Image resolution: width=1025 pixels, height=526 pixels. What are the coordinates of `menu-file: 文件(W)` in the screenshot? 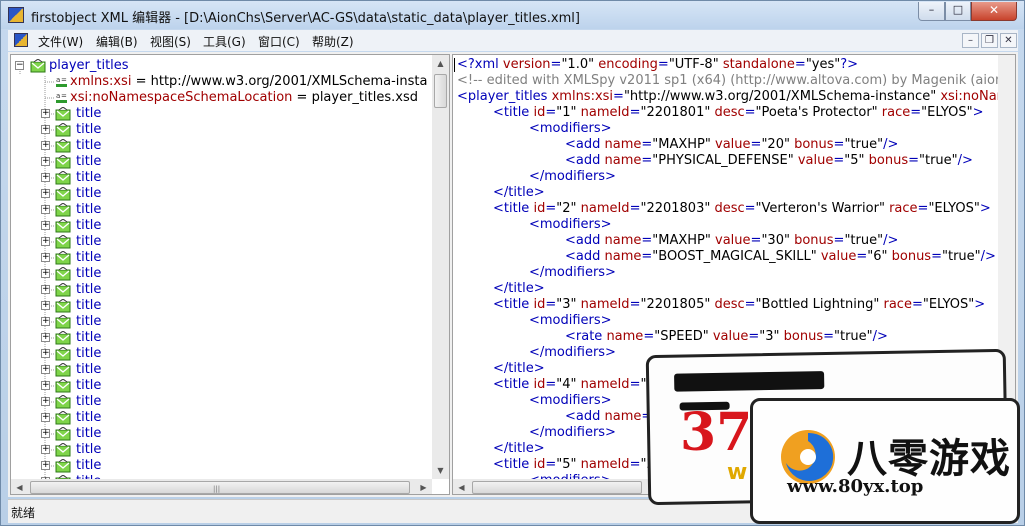 It's located at (60, 41).